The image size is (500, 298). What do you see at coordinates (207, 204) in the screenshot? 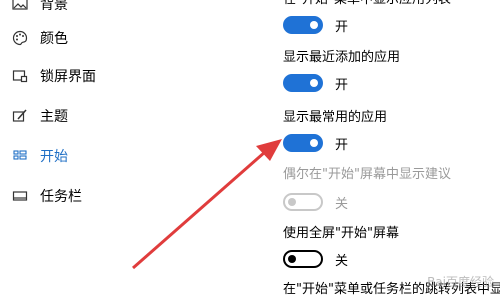
I see `annotation-arrow` at bounding box center [207, 204].